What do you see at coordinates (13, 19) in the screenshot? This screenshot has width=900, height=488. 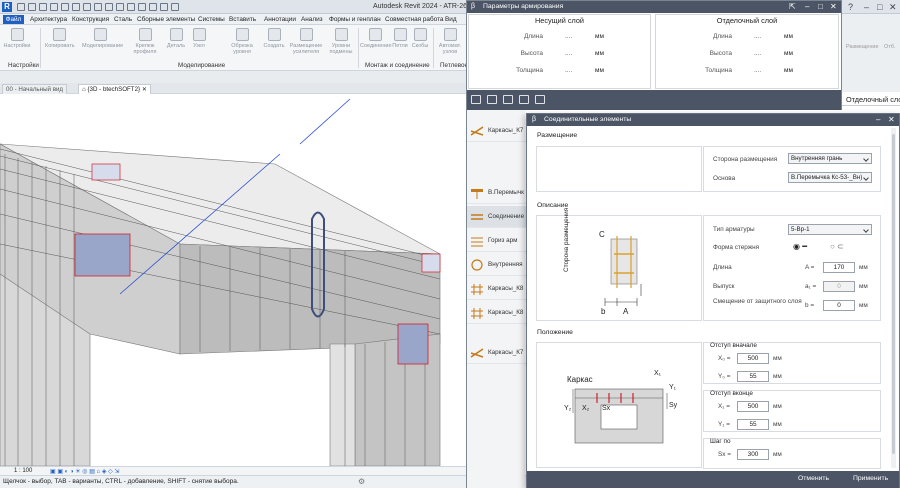 I see `menu-file: Файл` at bounding box center [13, 19].